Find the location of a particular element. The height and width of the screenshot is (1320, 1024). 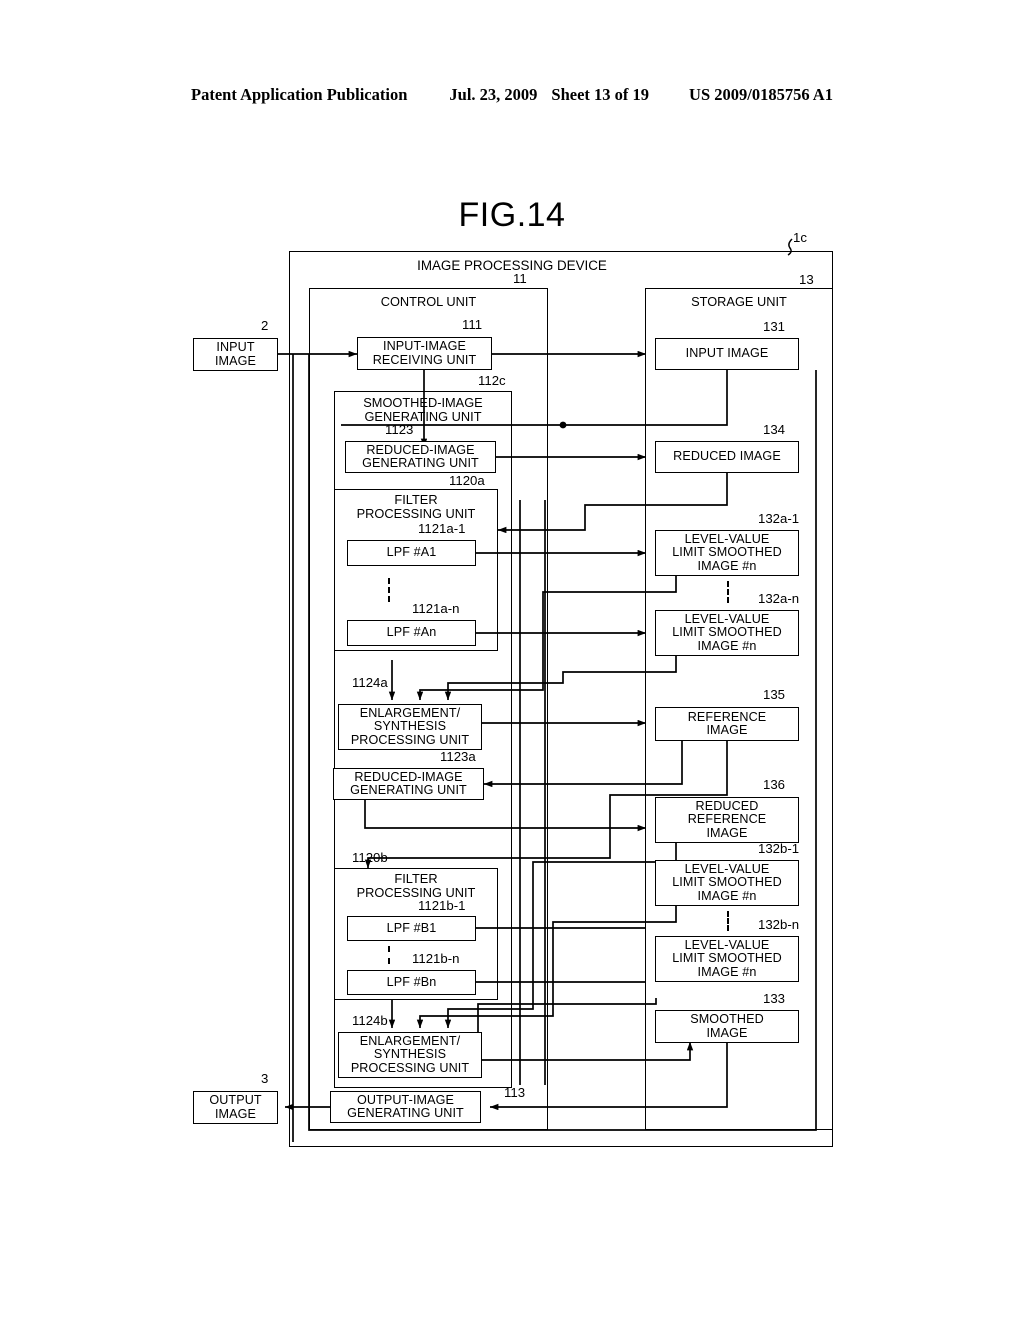

storage-reduced-image: REDUCED IMAGE is located at coordinates (727, 457).